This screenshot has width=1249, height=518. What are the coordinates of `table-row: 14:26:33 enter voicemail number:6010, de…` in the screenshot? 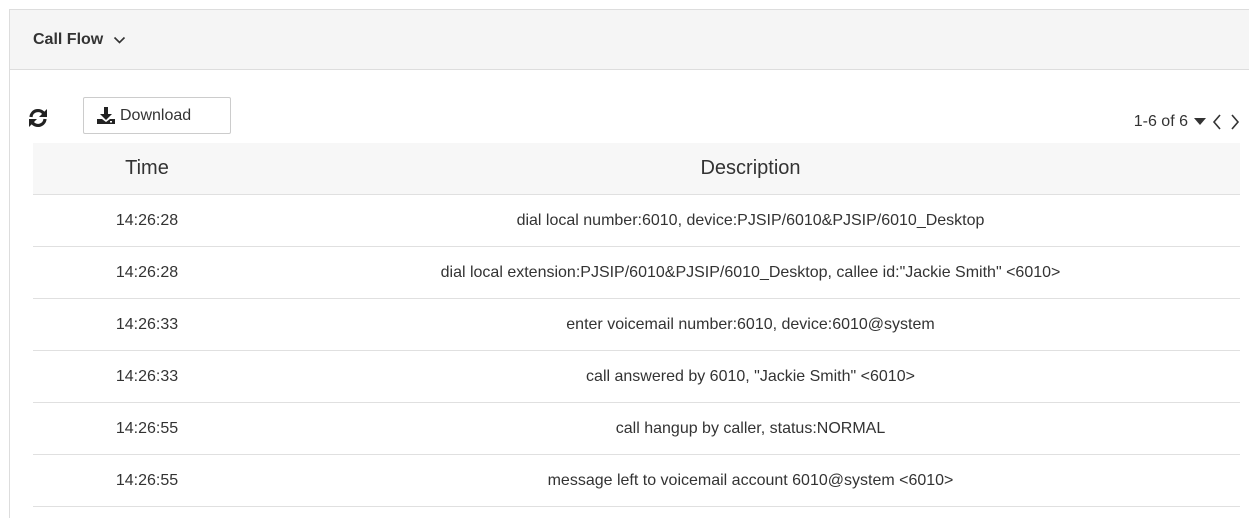 It's located at (636, 324).